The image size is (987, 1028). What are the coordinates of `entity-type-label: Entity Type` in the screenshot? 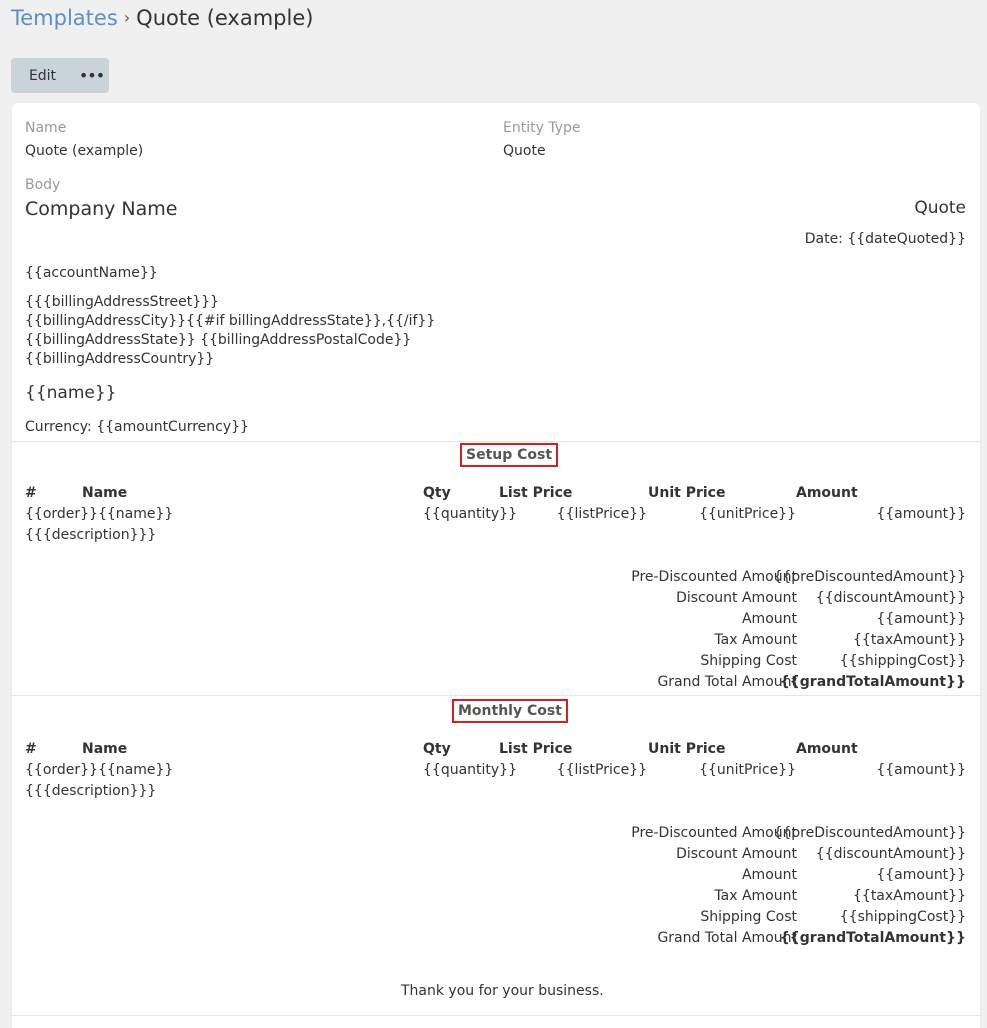 It's located at (542, 128).